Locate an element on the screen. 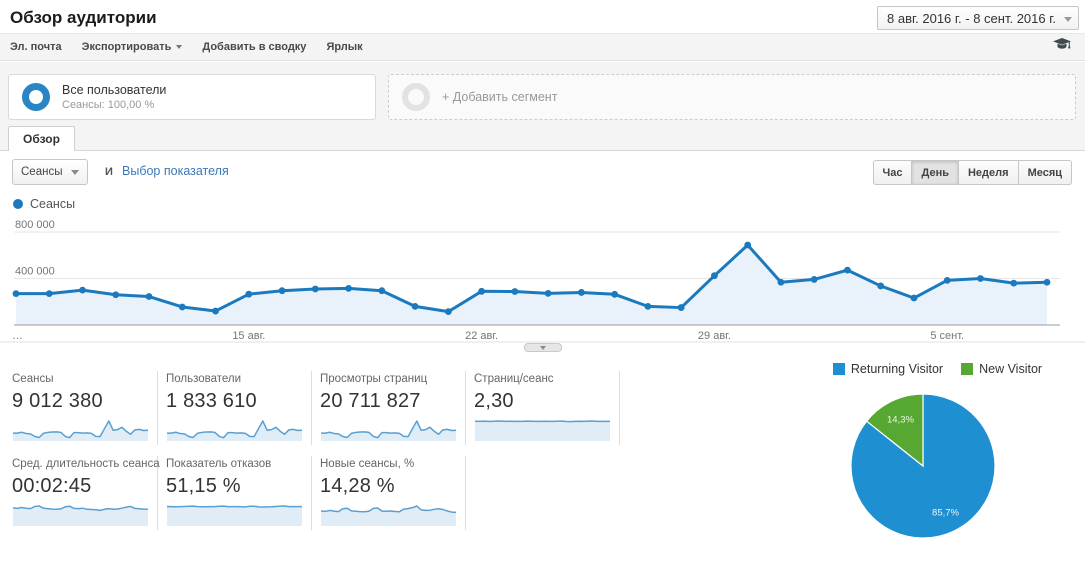 This screenshot has width=1085, height=562. metric-card-pages-per-session: Страниц/сеанс 2,30 is located at coordinates (543, 408).